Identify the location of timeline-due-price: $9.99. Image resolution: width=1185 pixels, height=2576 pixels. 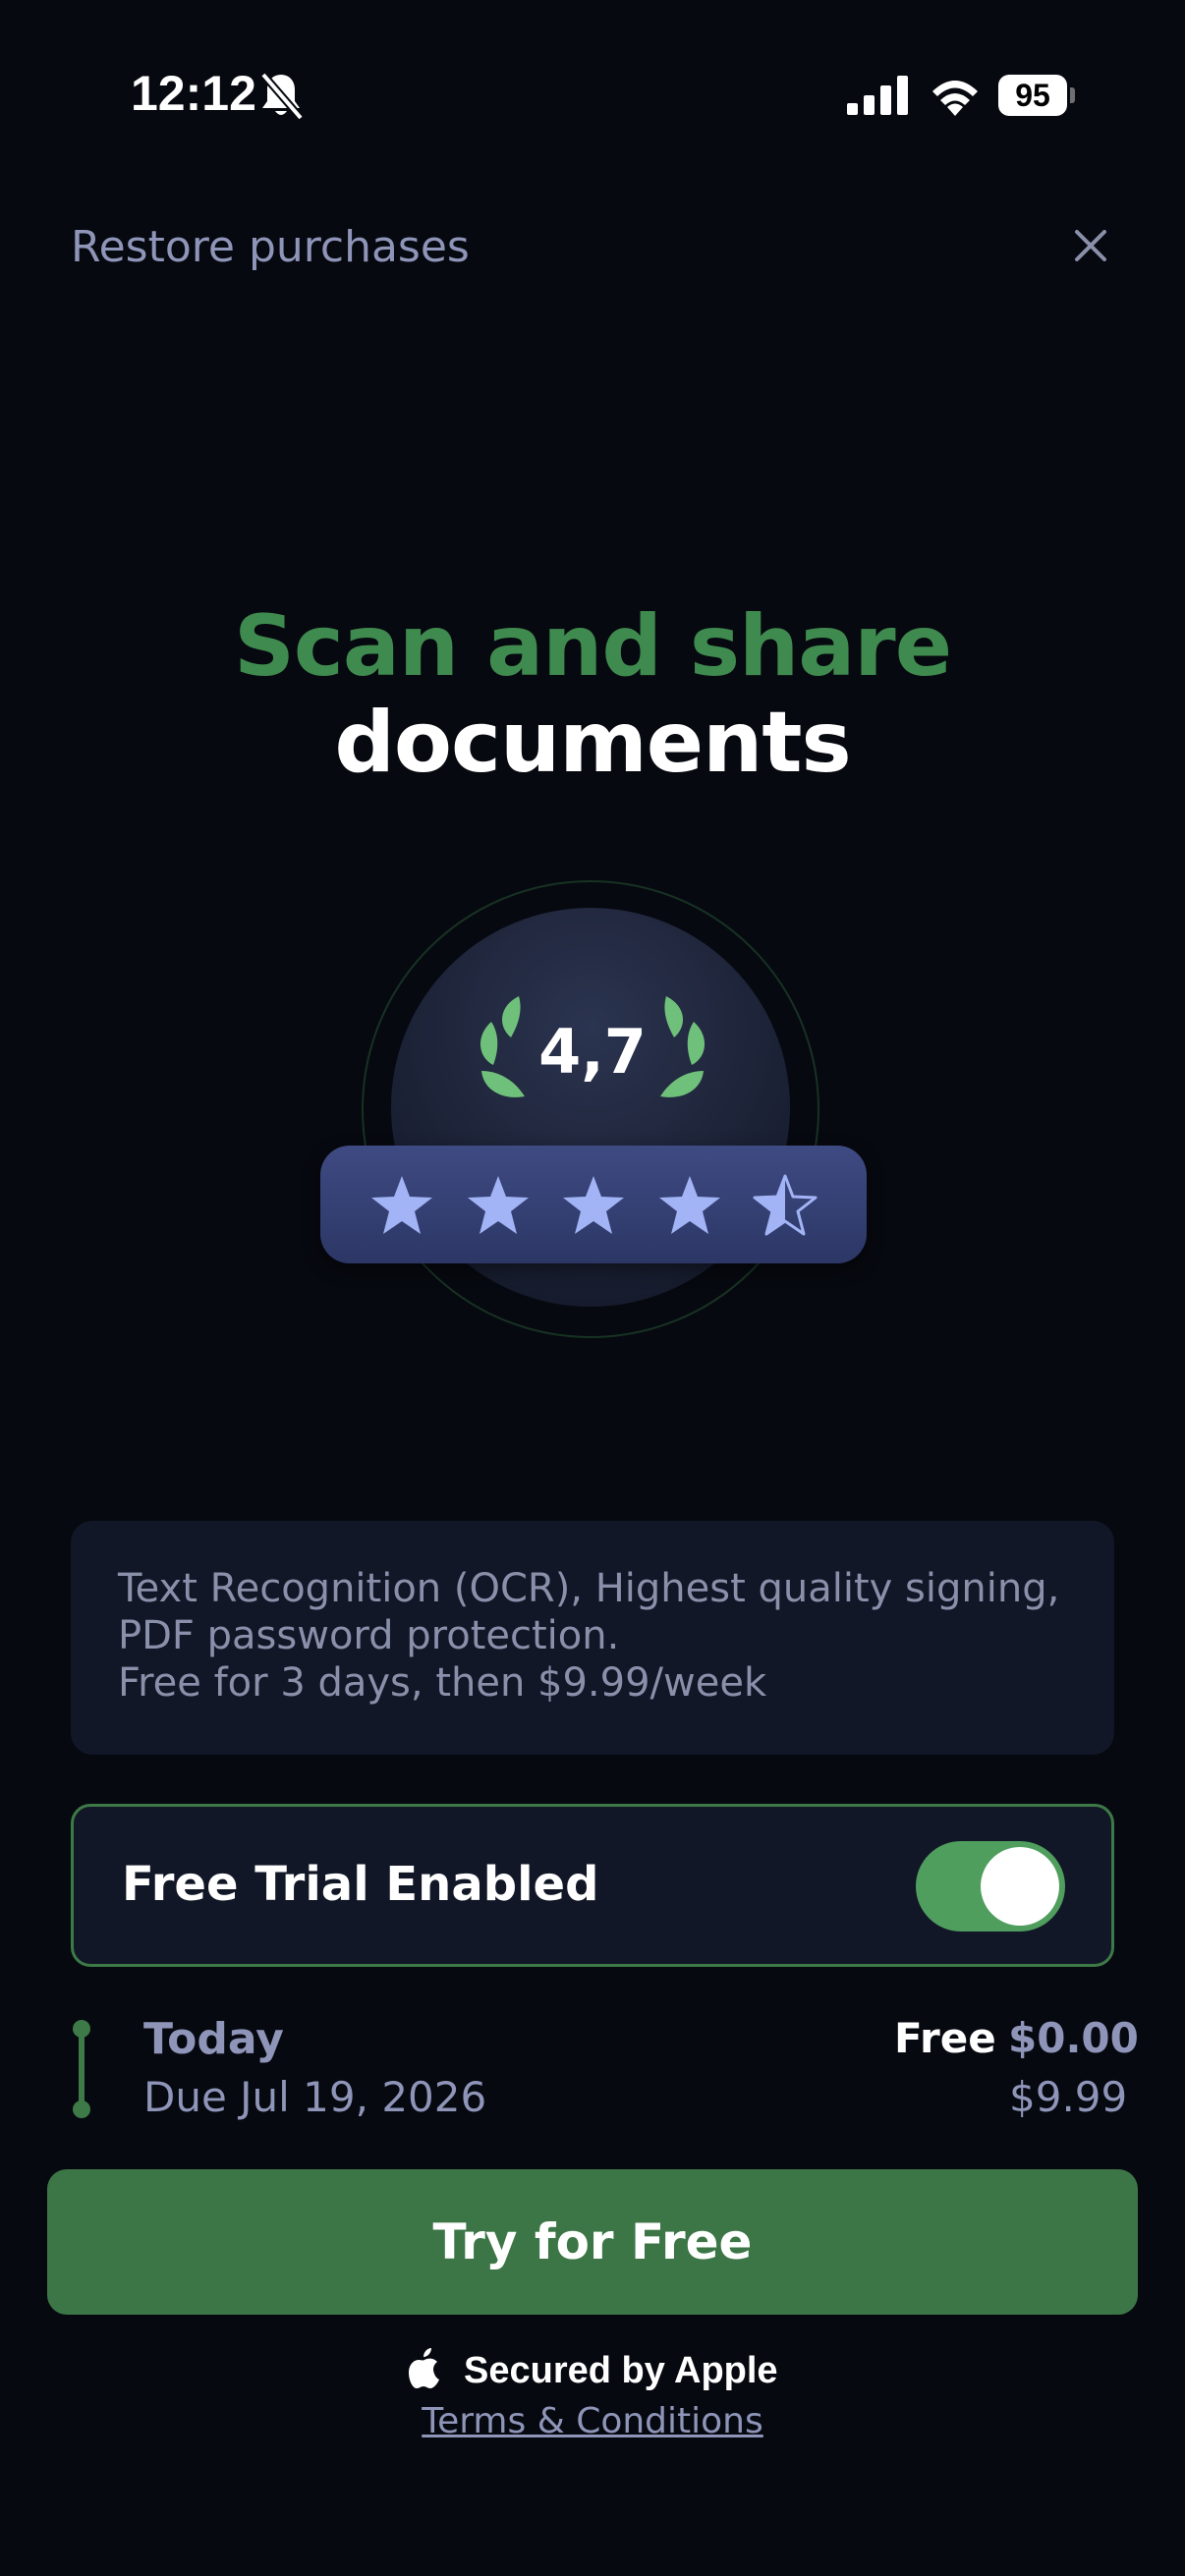
(1069, 2097).